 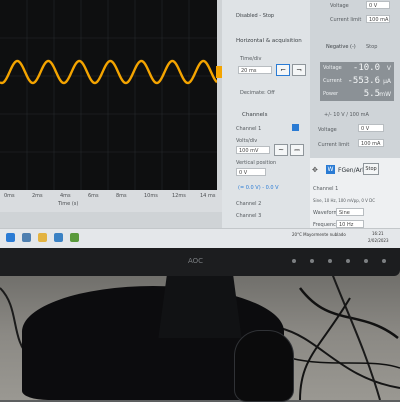 I want to click on current-readout-label: Current, so click(x=332, y=81).